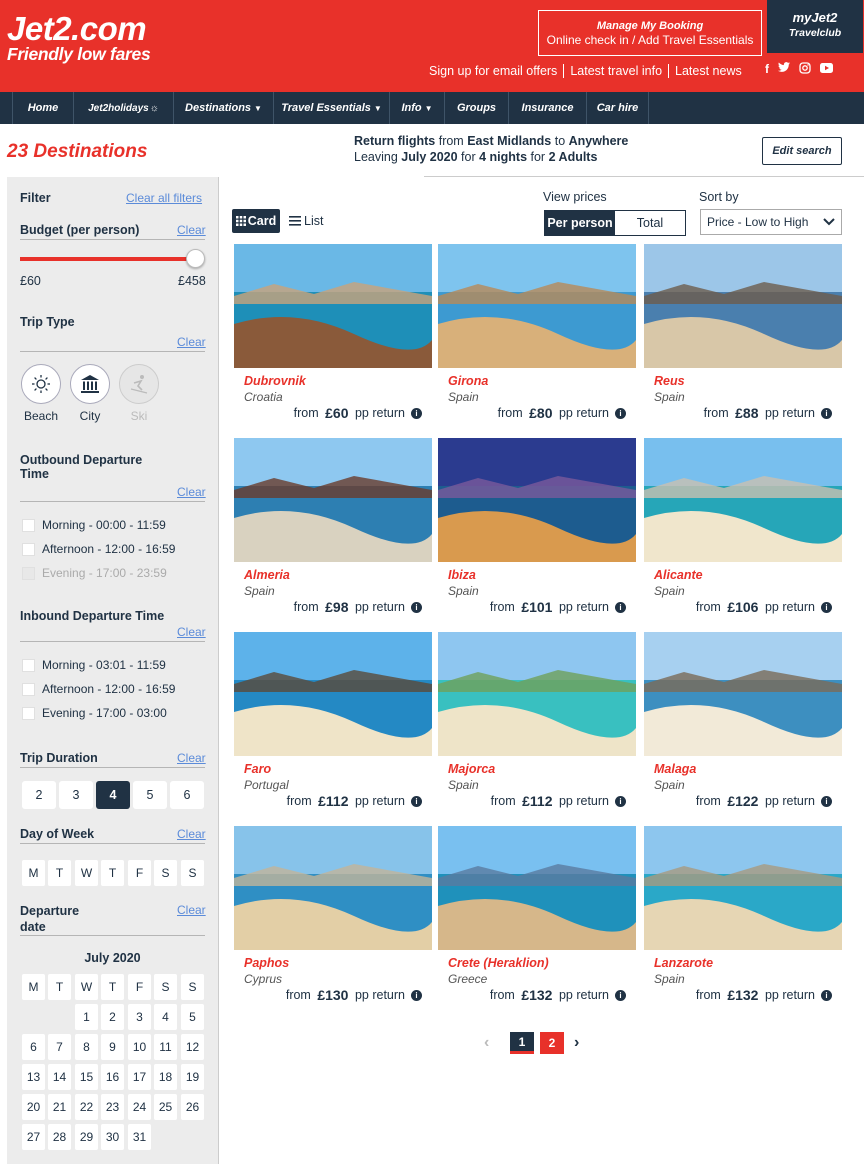 Image resolution: width=864 pixels, height=1164 pixels. What do you see at coordinates (191, 758) in the screenshot?
I see `clear-duration-link: Clear` at bounding box center [191, 758].